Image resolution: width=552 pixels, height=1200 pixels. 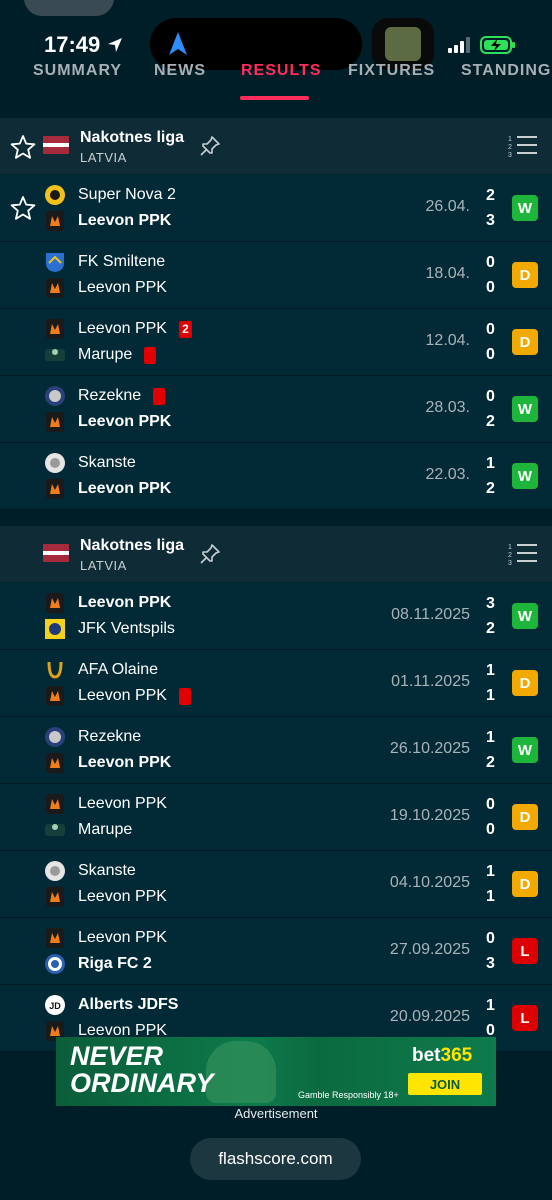 What do you see at coordinates (276, 208) in the screenshot?
I see `match-row: Super Nova 2 Leevon PPK 26.04. 2 3 W` at bounding box center [276, 208].